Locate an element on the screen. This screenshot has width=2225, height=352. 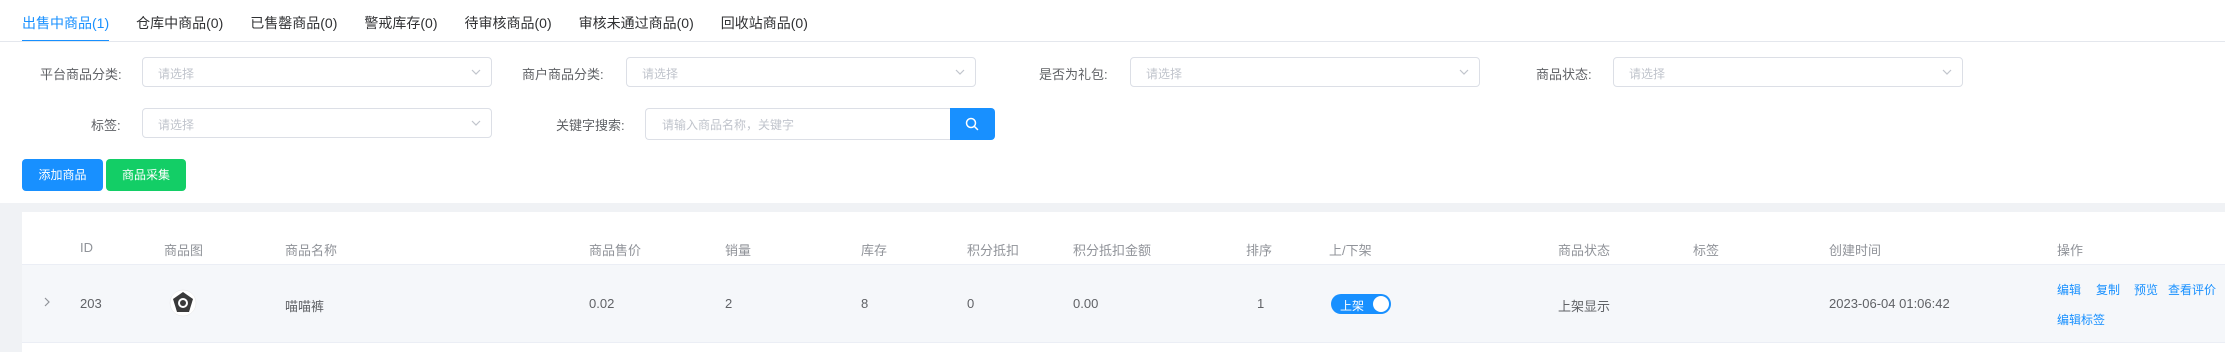
cell-points-deduct: 0 is located at coordinates (971, 303).